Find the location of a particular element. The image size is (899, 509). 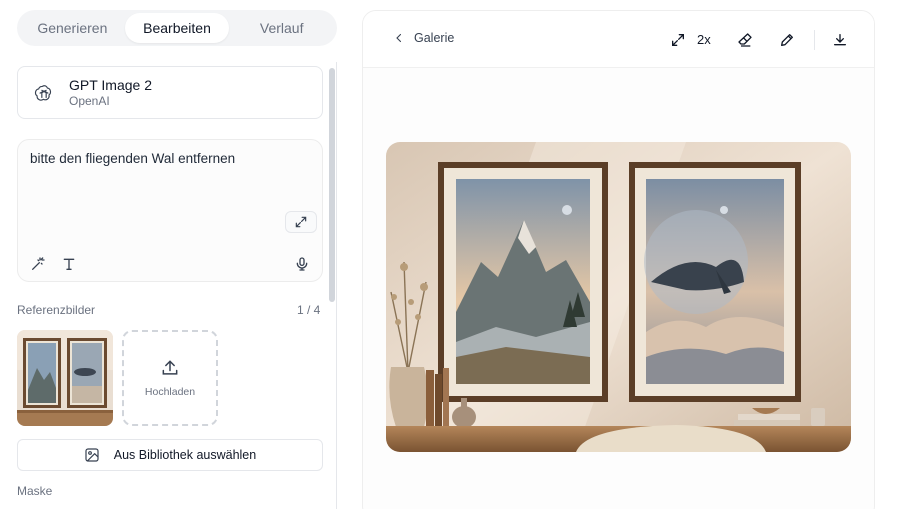

microphone-icon is located at coordinates (302, 264).